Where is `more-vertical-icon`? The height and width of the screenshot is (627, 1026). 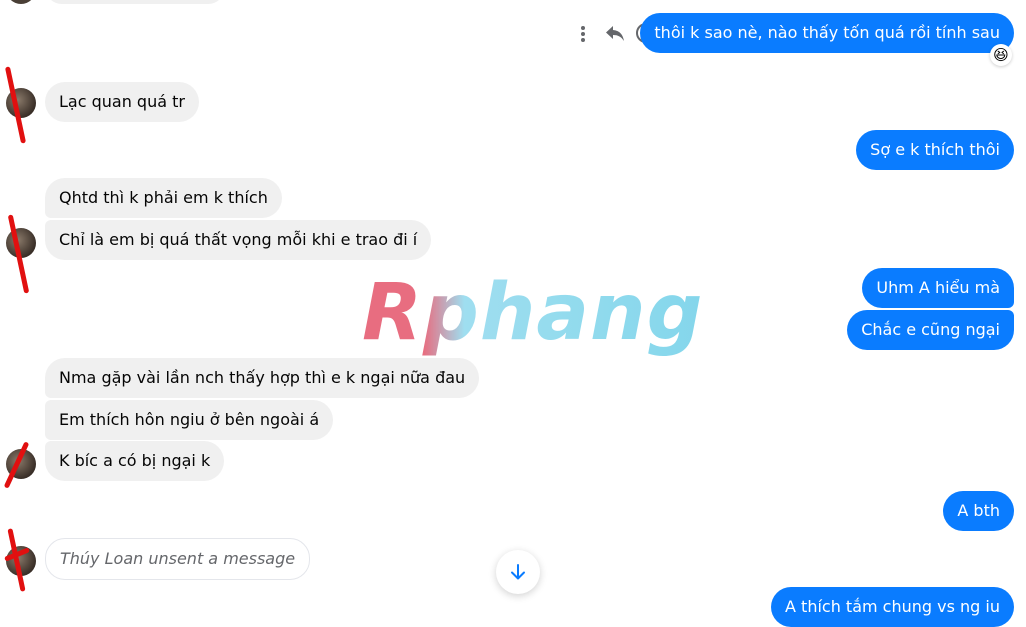
more-vertical-icon is located at coordinates (583, 34).